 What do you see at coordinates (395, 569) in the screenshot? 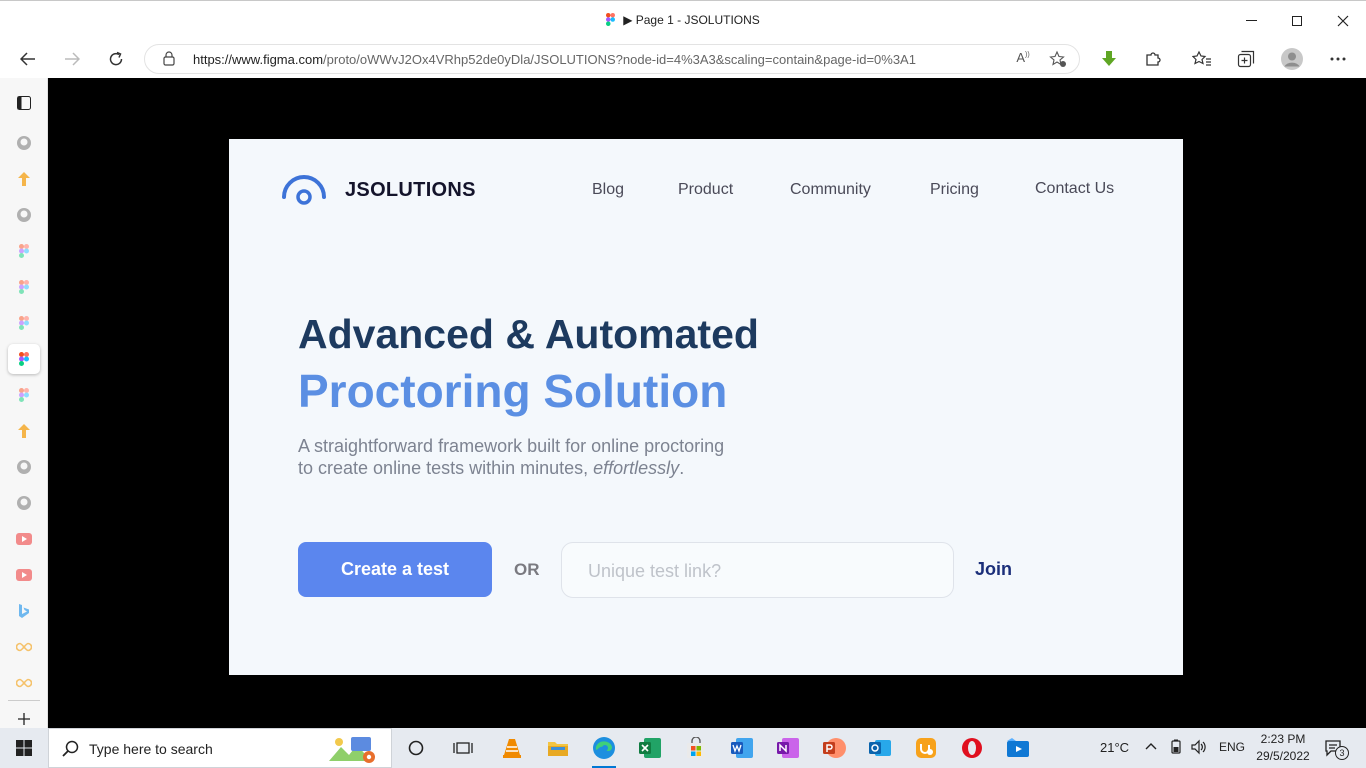
I see `create-test-button: Create a test` at bounding box center [395, 569].